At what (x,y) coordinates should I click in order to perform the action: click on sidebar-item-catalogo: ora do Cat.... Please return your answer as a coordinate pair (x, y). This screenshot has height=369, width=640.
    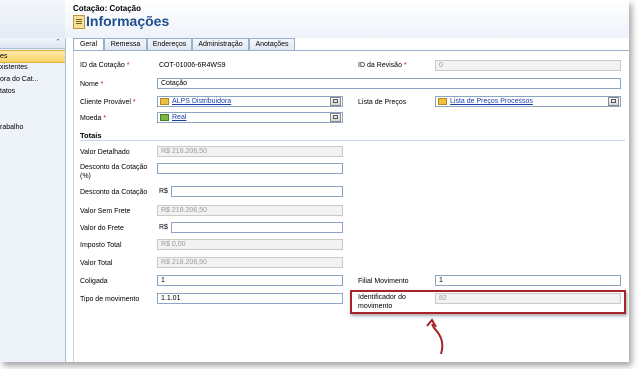
    Looking at the image, I should click on (32, 79).